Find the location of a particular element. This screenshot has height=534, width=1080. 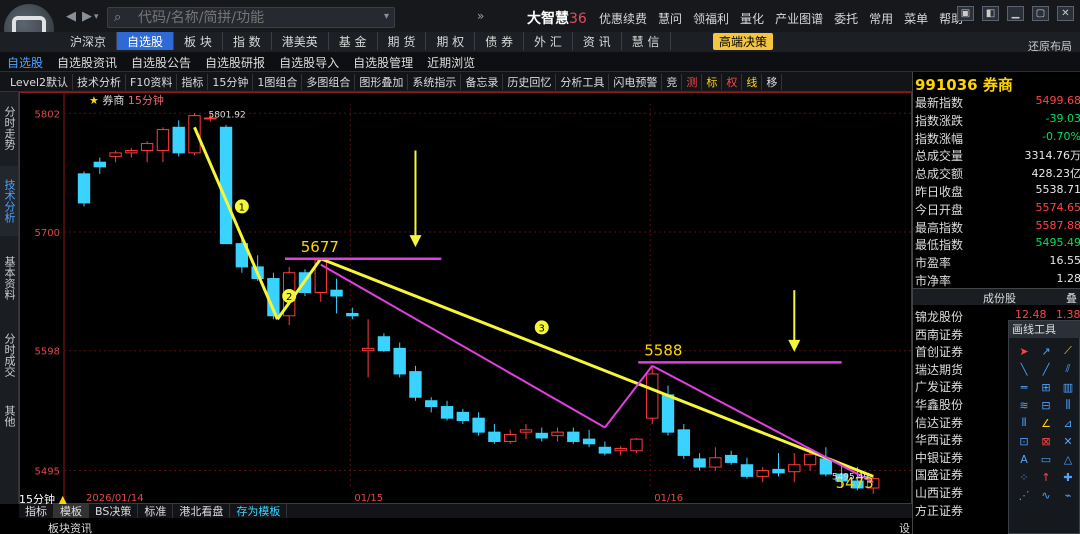

draw-tool-icon: ⊡ is located at coordinates (1024, 441).